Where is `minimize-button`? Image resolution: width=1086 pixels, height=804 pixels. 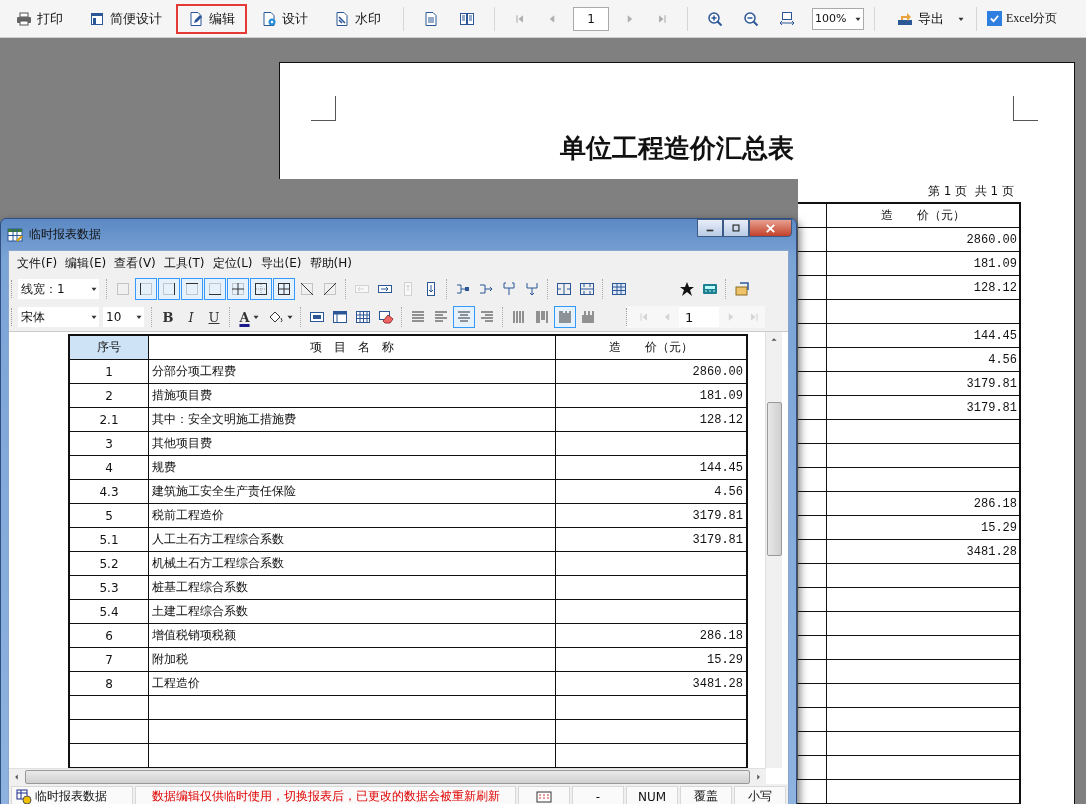
minimize-button is located at coordinates (710, 228).